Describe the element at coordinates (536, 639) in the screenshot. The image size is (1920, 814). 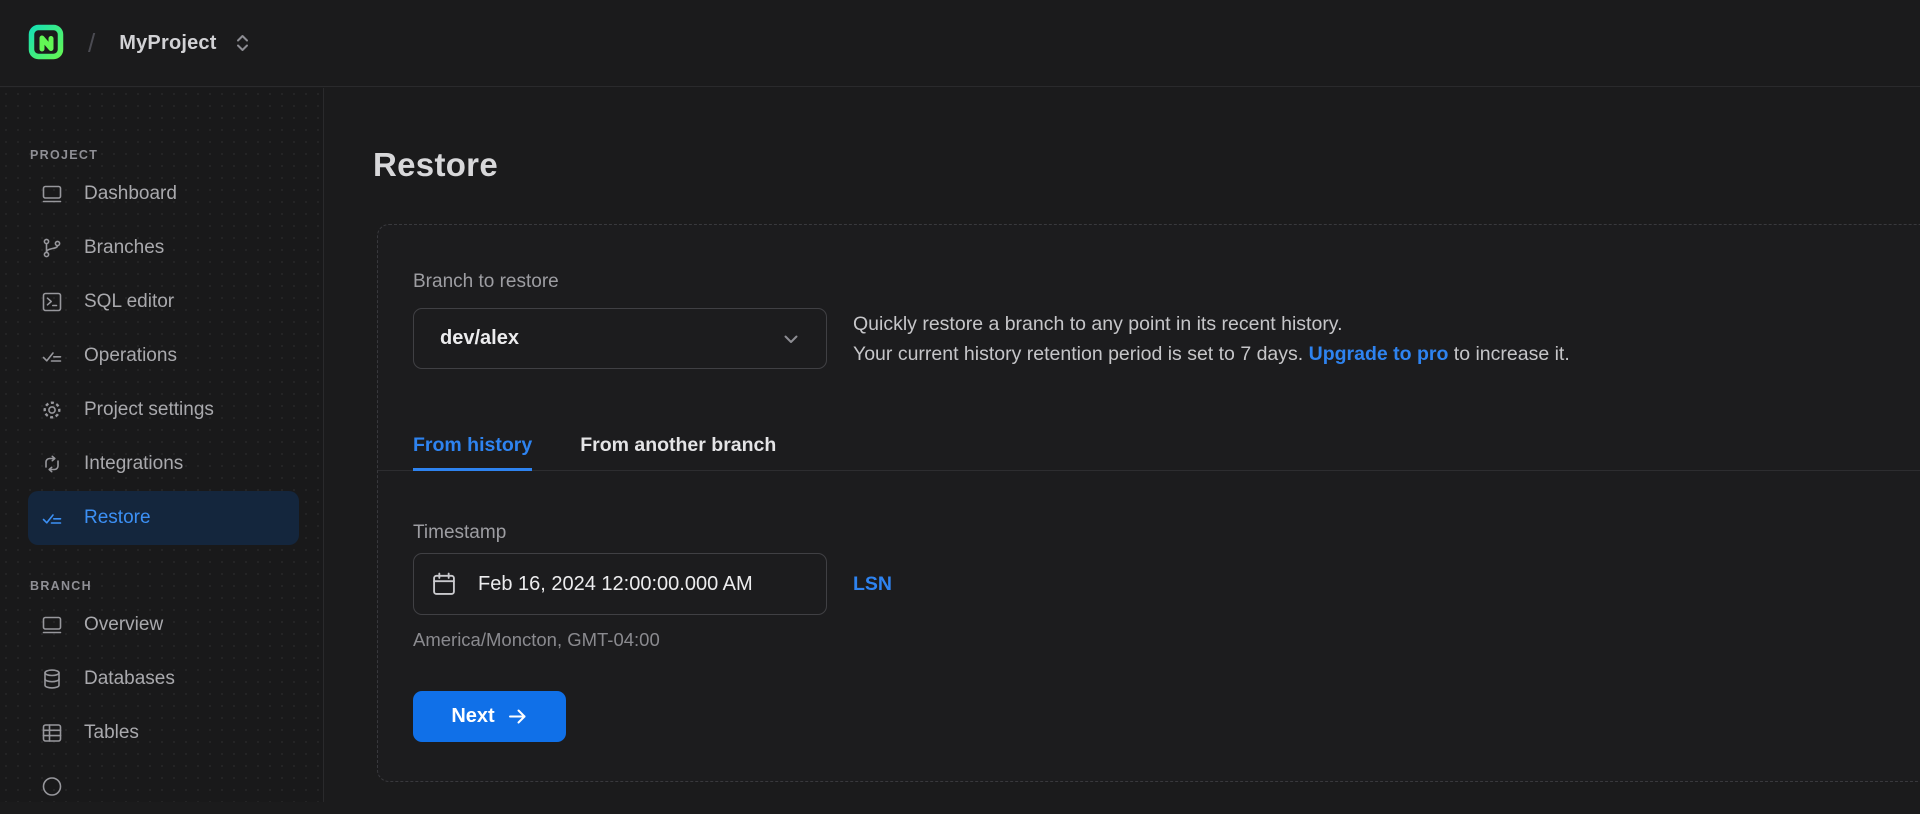
I see `timezone-note: America/Moncton, GMT-04:00` at that location.